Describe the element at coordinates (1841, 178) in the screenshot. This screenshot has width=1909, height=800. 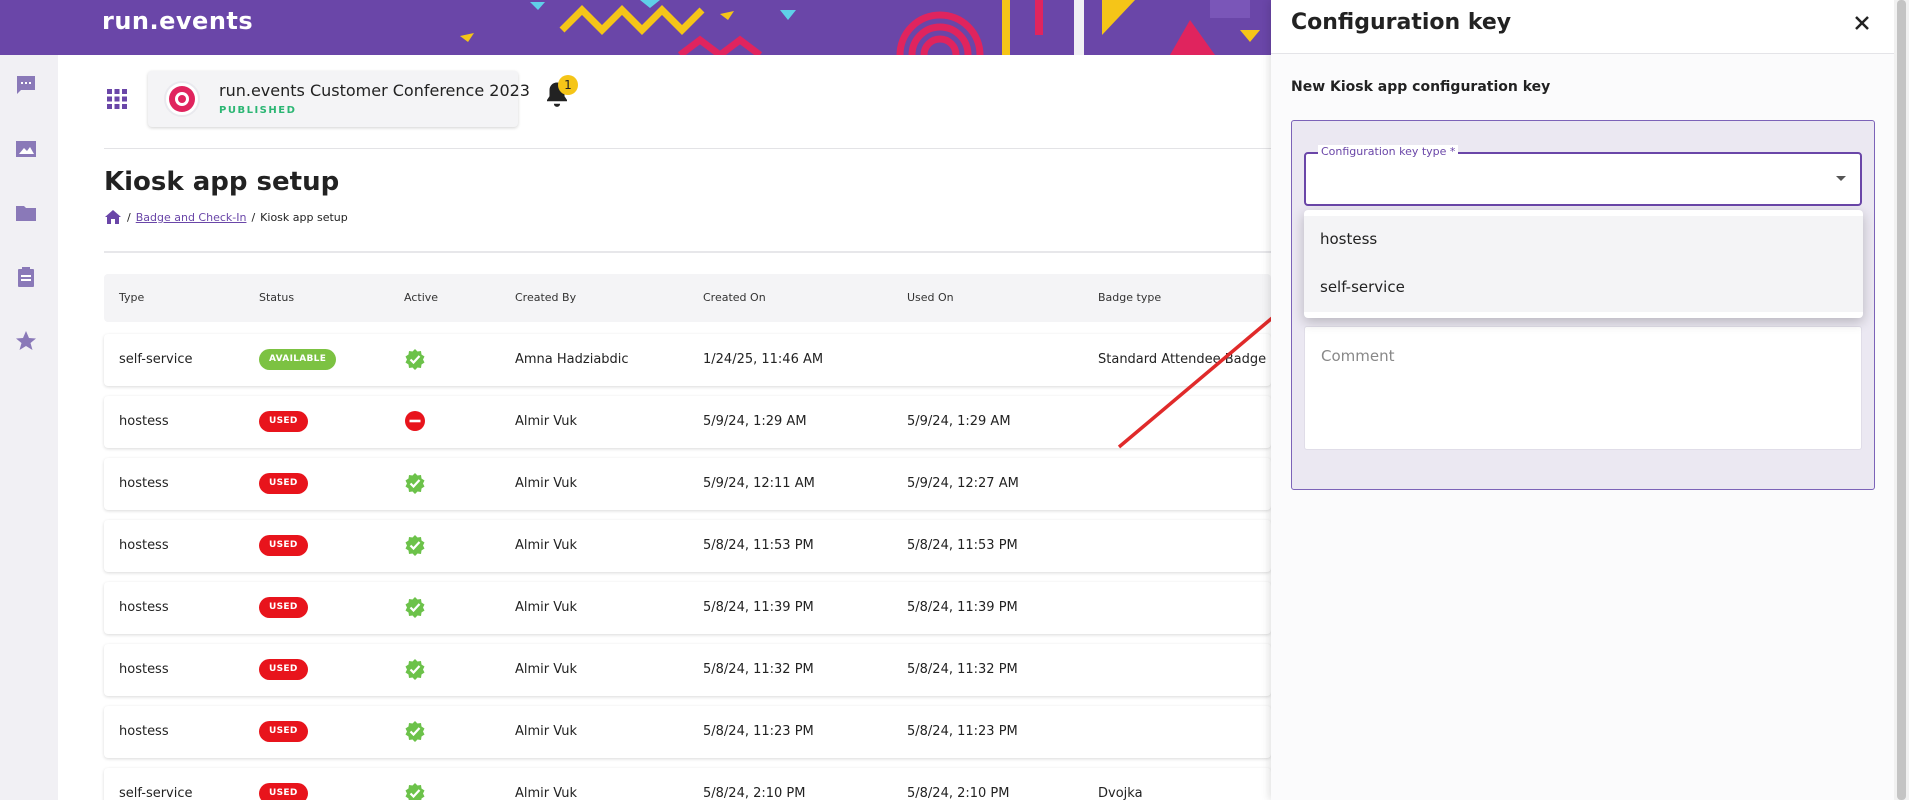
I see `chevron-down-icon` at that location.